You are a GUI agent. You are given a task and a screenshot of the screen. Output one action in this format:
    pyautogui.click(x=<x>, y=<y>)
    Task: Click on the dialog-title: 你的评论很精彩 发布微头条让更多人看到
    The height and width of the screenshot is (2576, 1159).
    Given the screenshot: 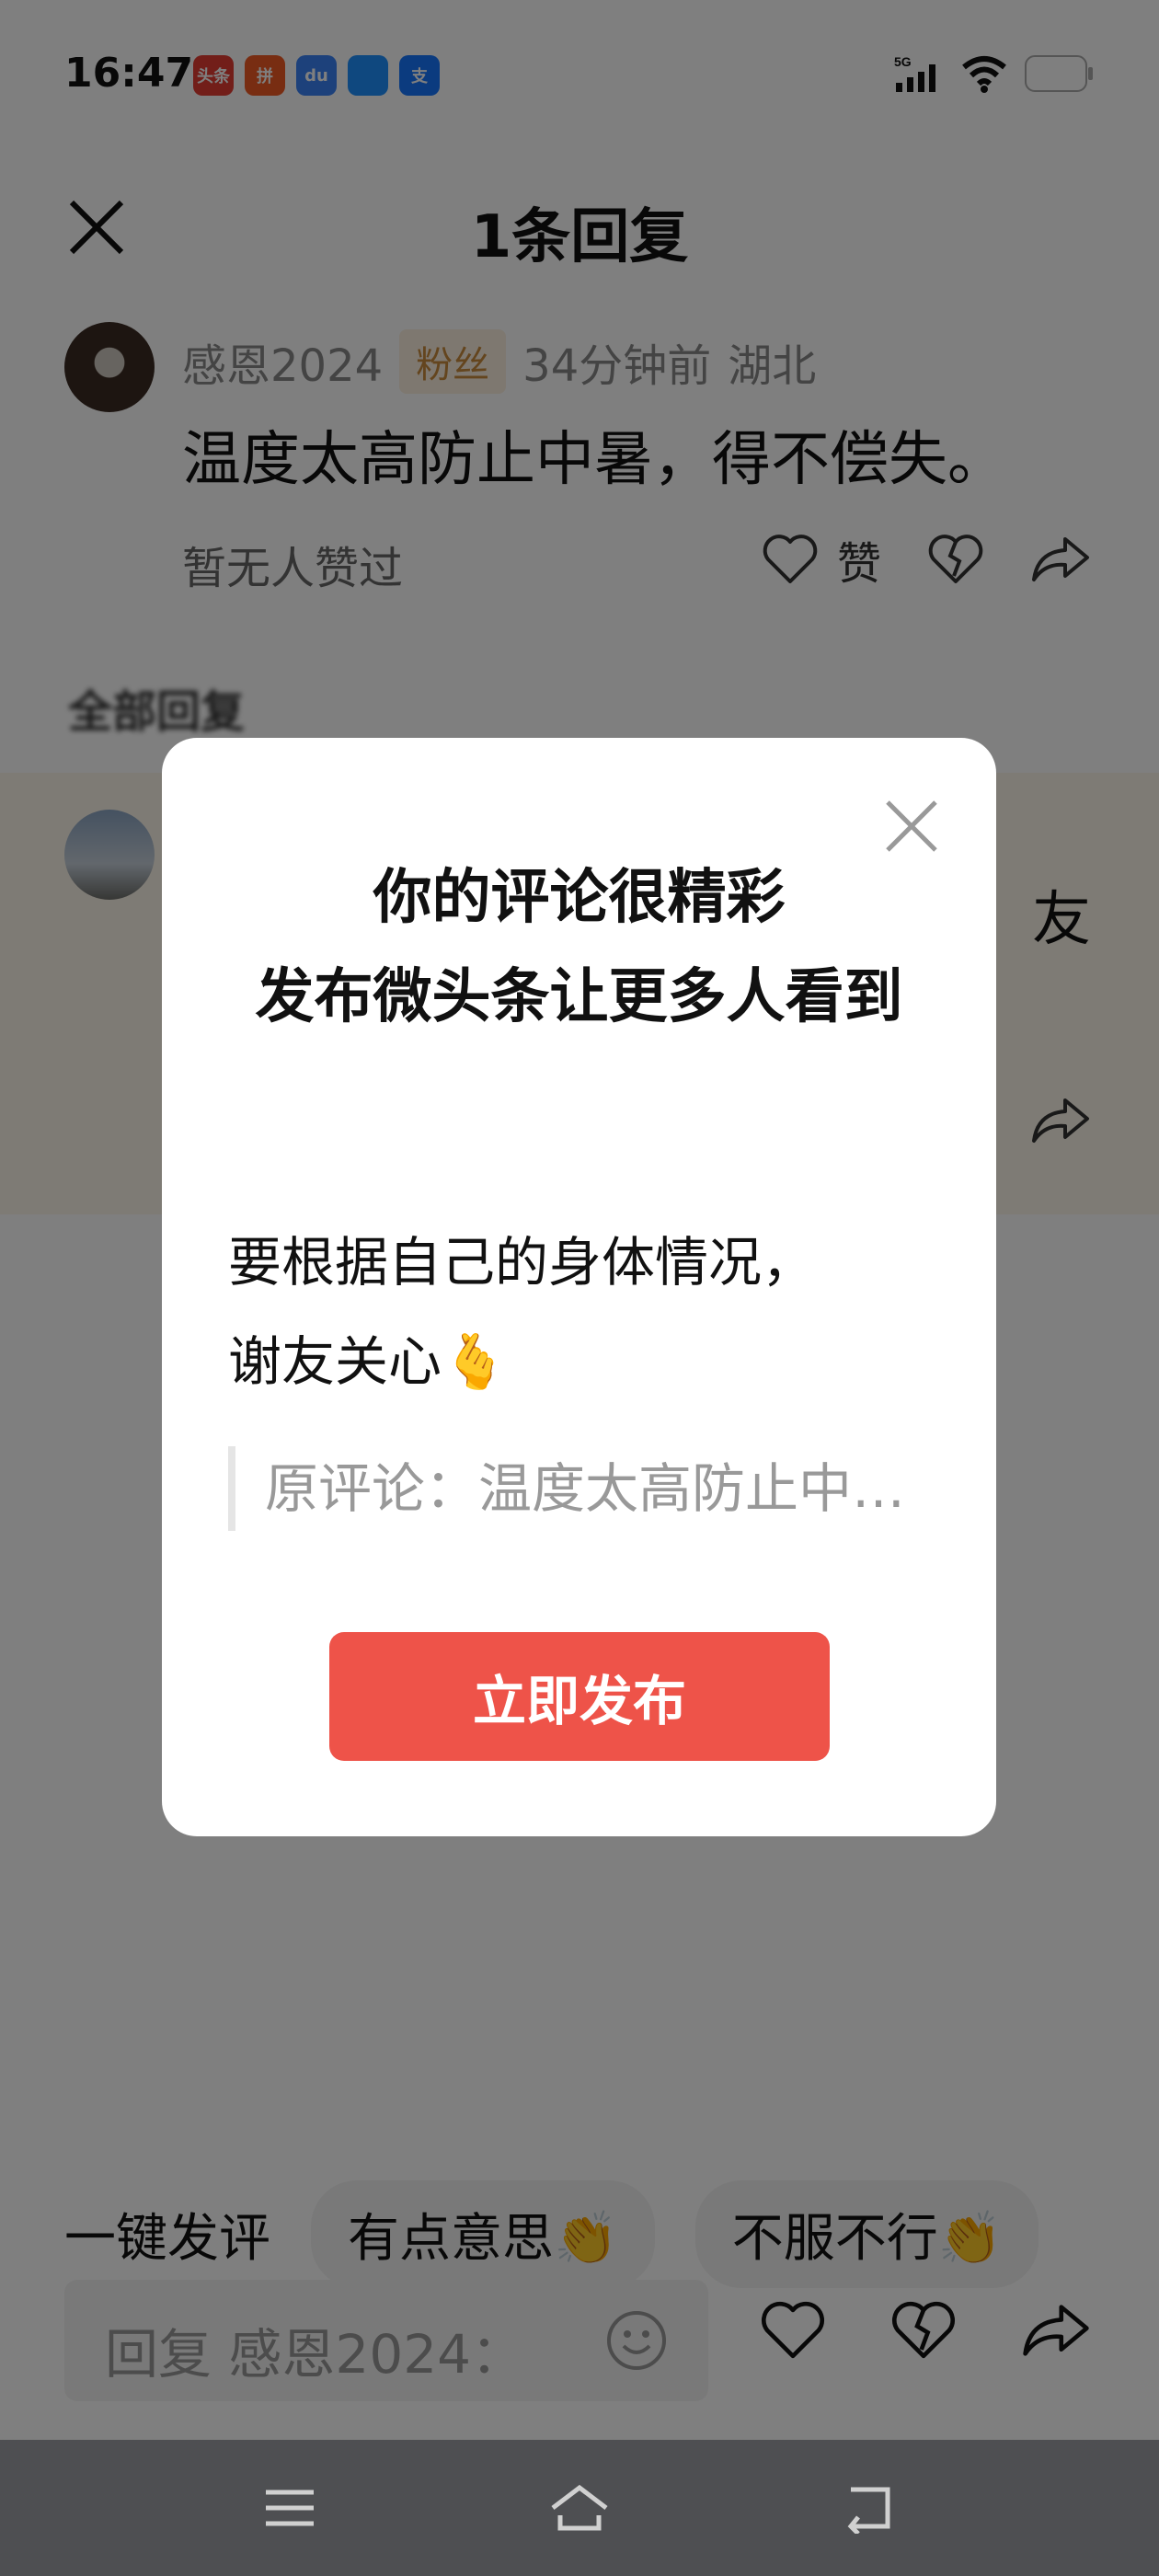 What is the action you would take?
    pyautogui.click(x=579, y=947)
    